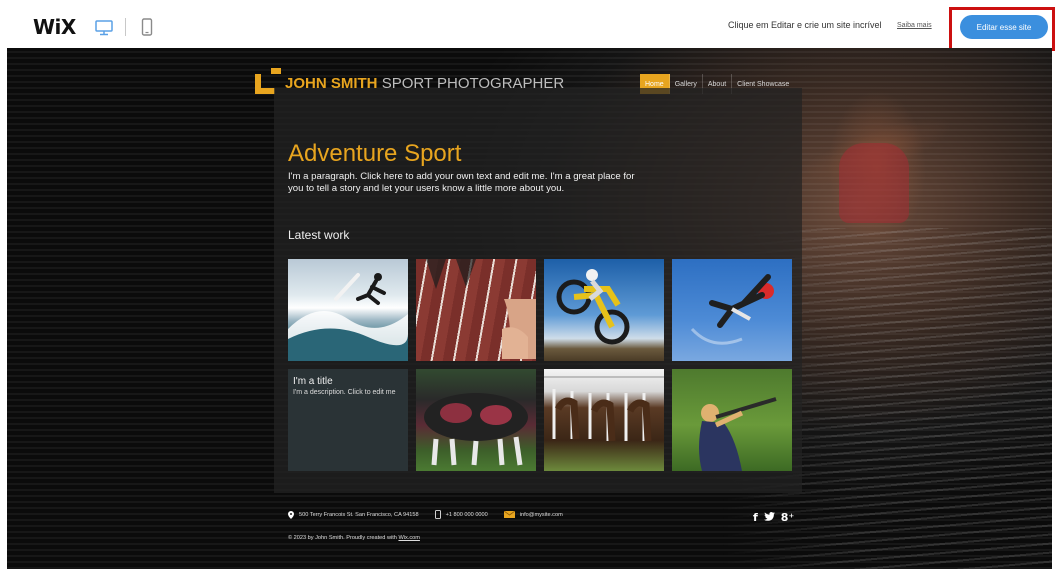  I want to click on footer-phone: +1 800 000 0000, so click(461, 514).